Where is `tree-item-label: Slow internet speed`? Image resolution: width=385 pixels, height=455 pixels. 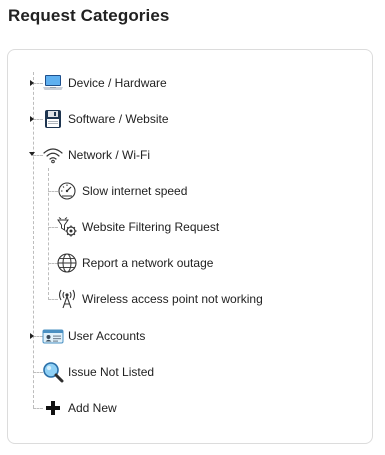
tree-item-label: Slow internet speed is located at coordinates (135, 191).